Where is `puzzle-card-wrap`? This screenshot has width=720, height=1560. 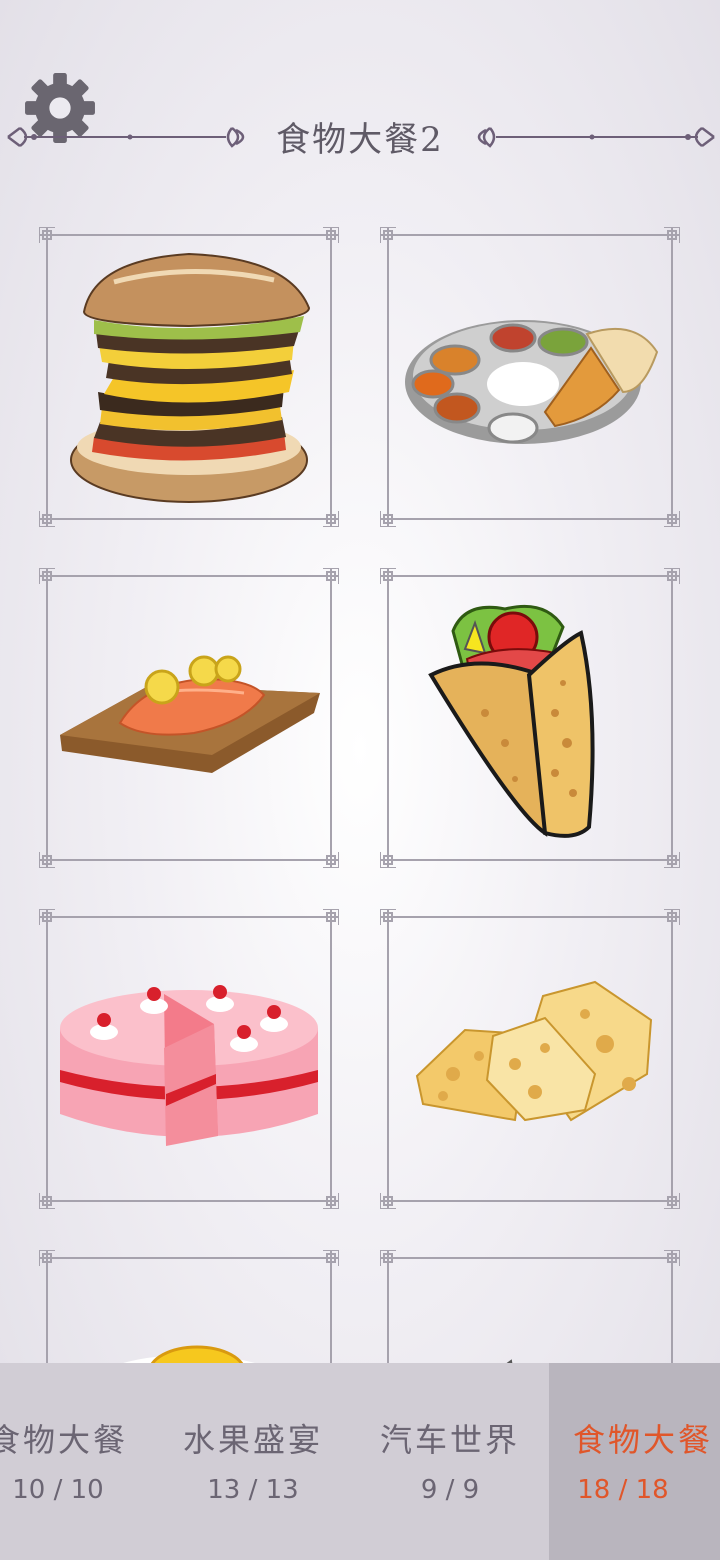 puzzle-card-wrap is located at coordinates (530, 718).